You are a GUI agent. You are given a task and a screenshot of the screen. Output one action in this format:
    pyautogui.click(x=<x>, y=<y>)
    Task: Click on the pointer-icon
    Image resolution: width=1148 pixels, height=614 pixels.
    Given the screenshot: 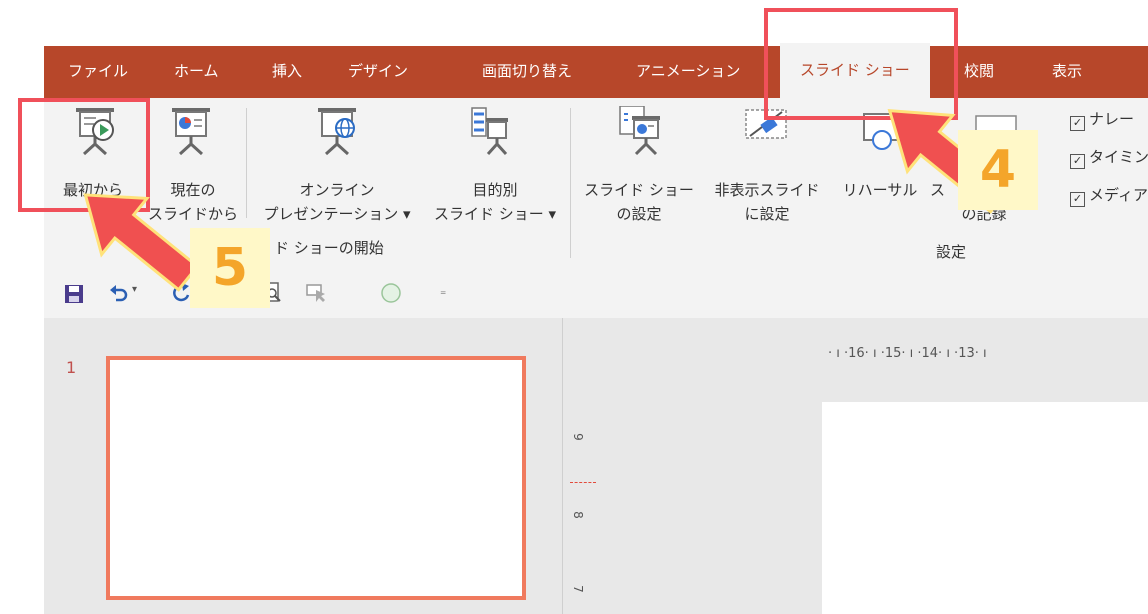 What is the action you would take?
    pyautogui.click(x=317, y=293)
    